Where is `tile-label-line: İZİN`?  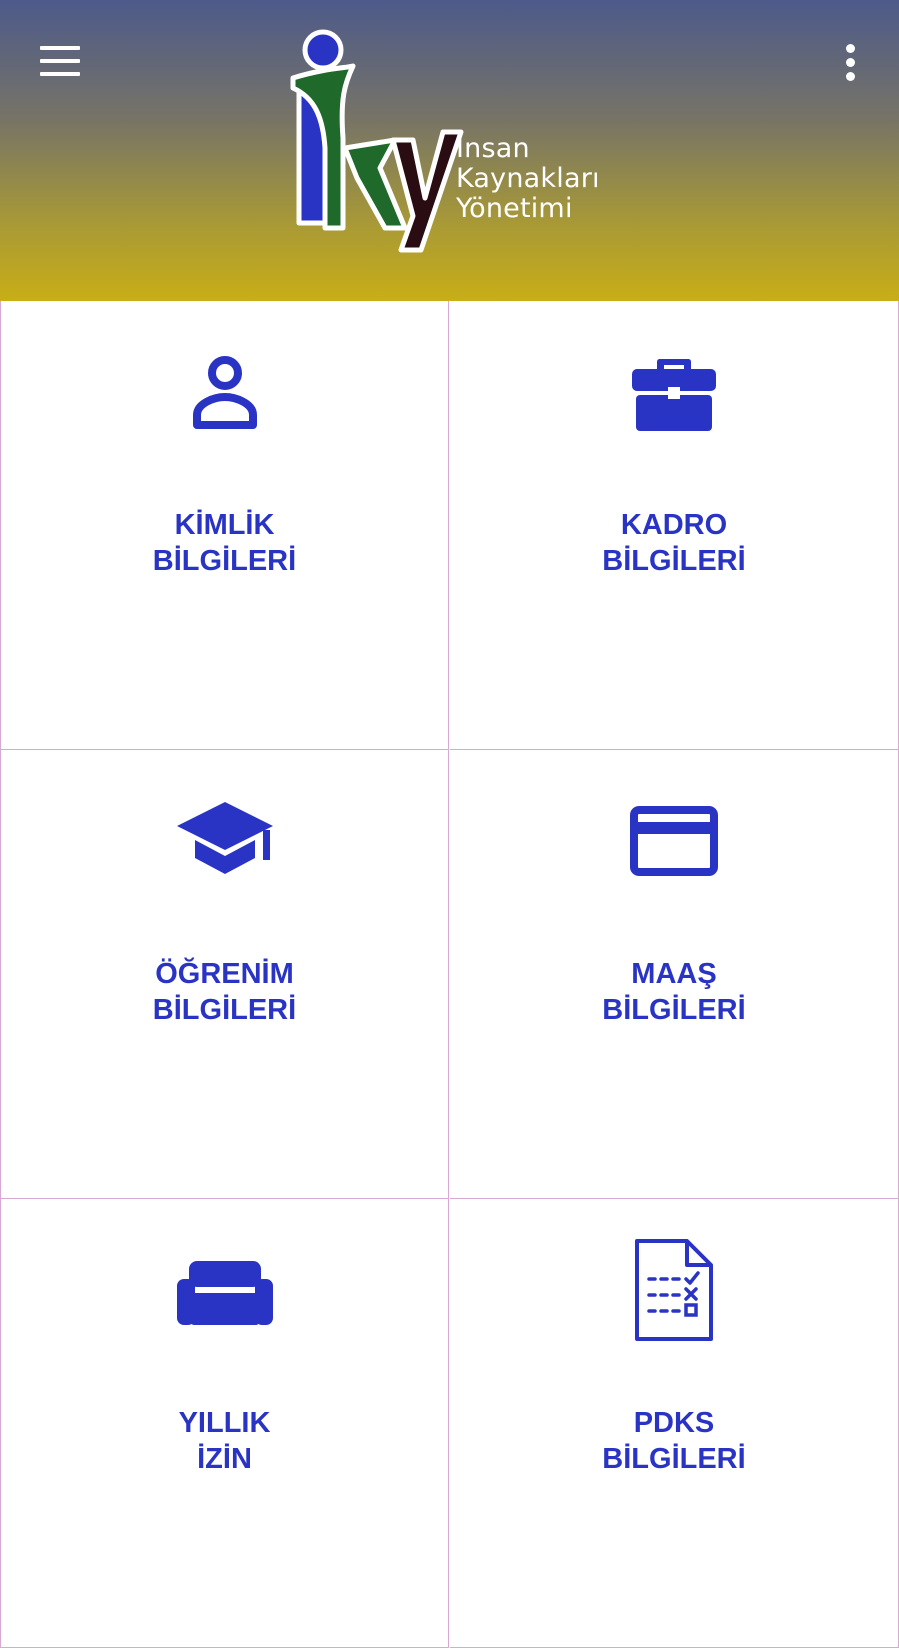 tile-label-line: İZİN is located at coordinates (224, 1459).